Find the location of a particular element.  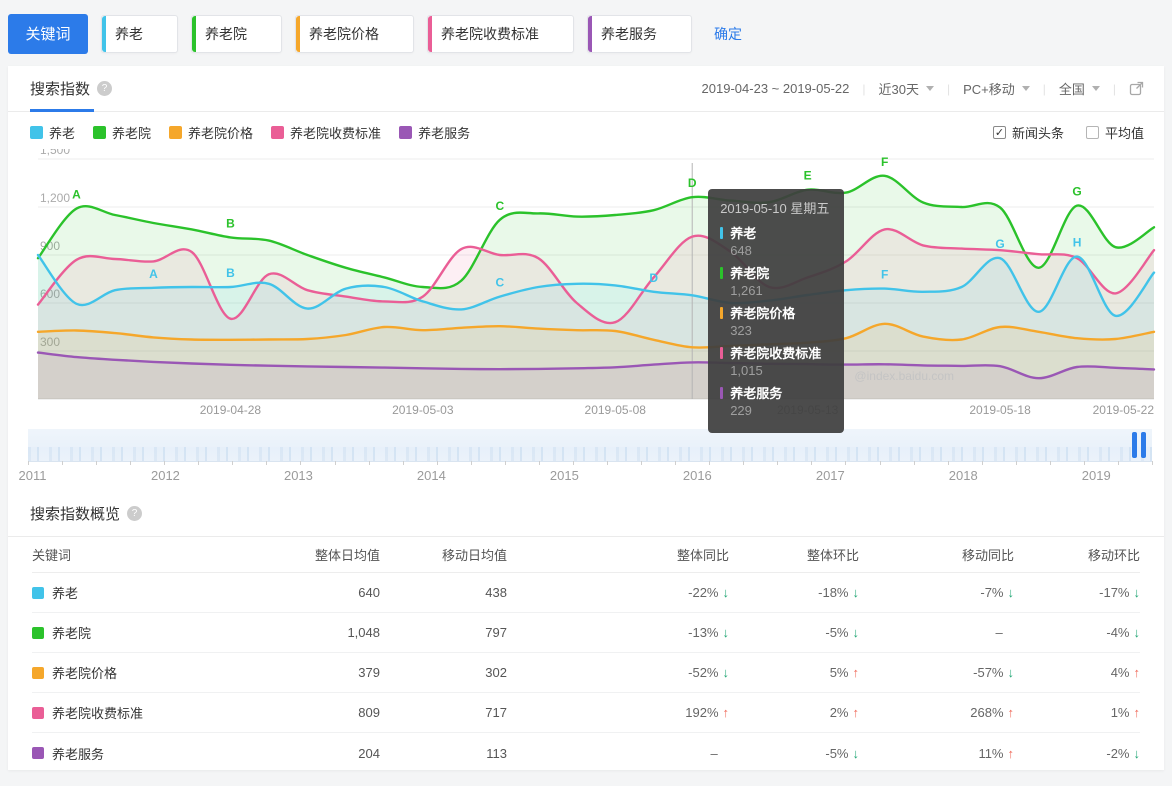

legend-item: 养老院收费标准 is located at coordinates (326, 132).